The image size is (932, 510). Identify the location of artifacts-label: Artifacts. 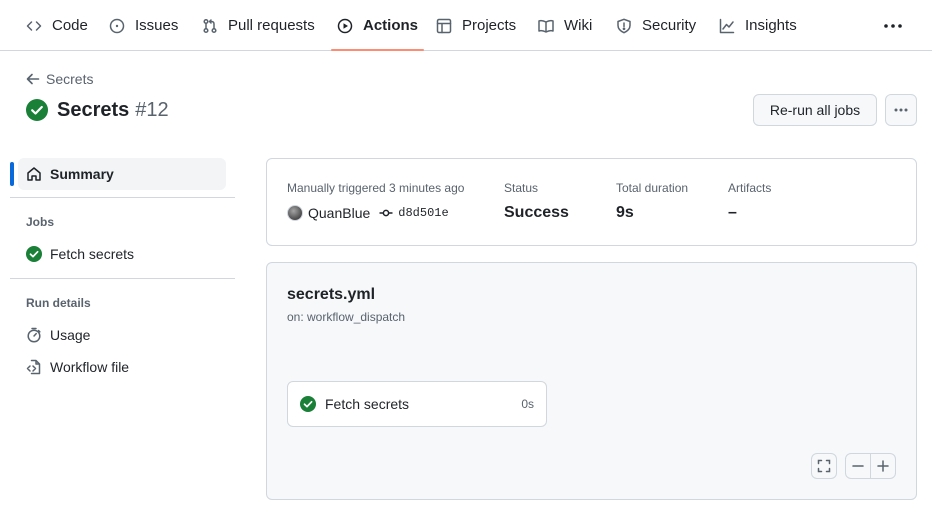
(750, 188).